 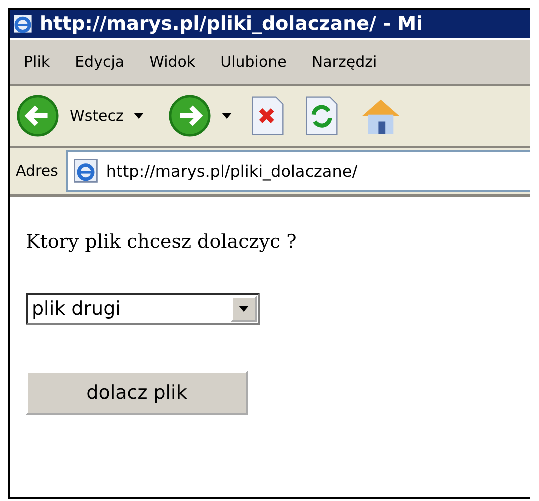 I want to click on forward-icon, so click(x=190, y=116).